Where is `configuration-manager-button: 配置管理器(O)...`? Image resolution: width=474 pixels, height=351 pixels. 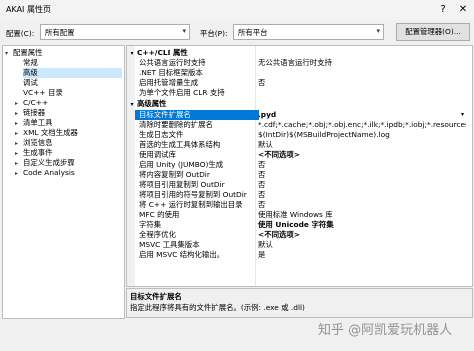
configuration-manager-button: 配置管理器(O)... is located at coordinates (433, 32).